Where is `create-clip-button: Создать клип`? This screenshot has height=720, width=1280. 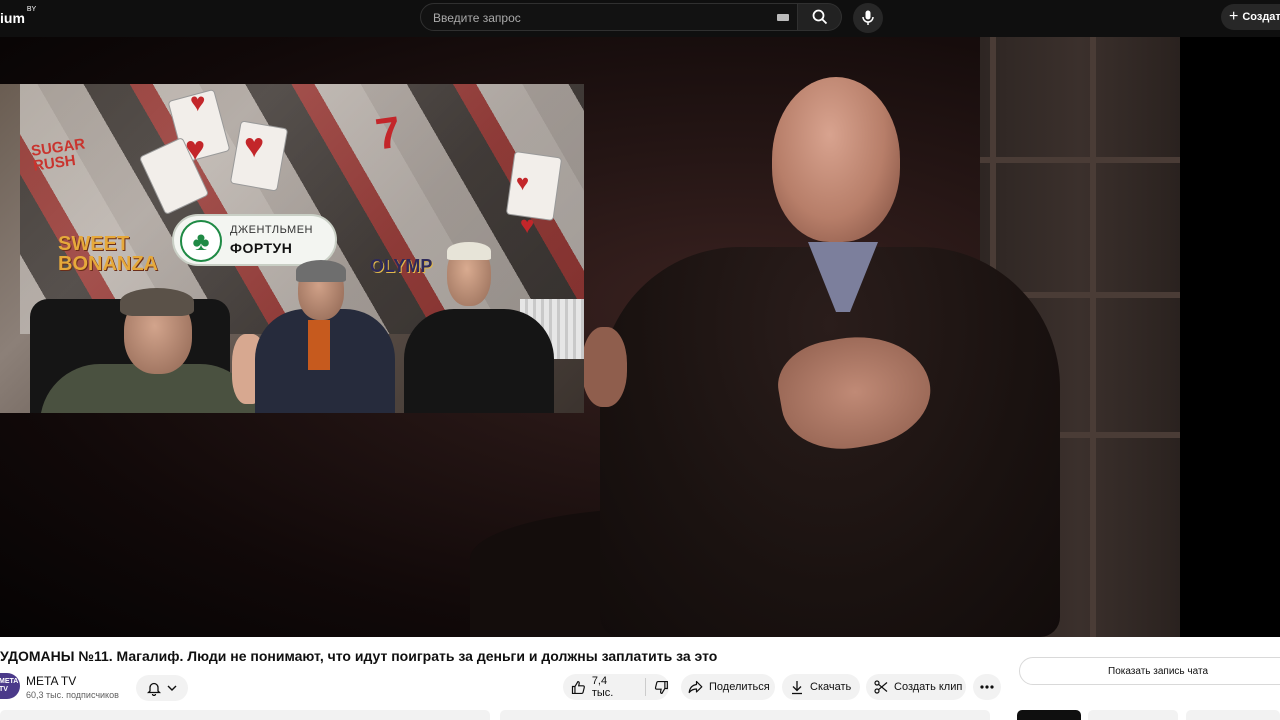
create-clip-button: Создать клип is located at coordinates (916, 687).